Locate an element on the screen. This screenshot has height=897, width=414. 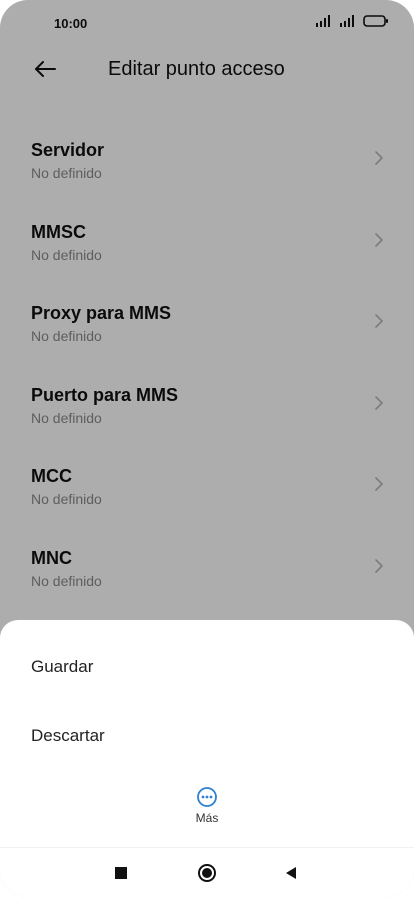
more-icon is located at coordinates (207, 797).